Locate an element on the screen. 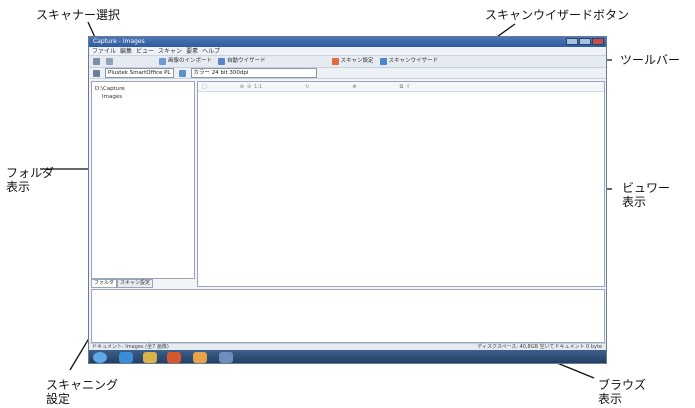  scan-button is located at coordinates (96, 61).